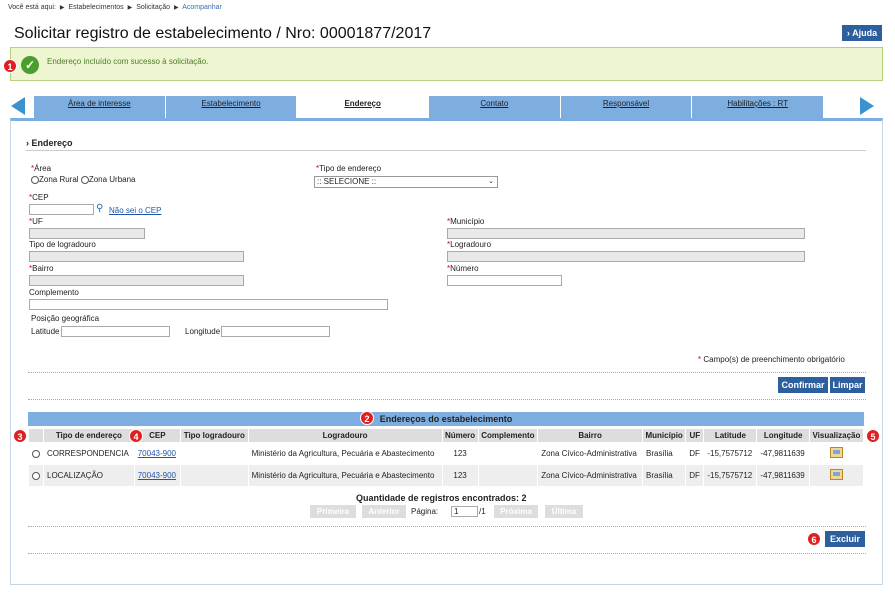 This screenshot has height=595, width=895. Describe the element at coordinates (464, 511) in the screenshot. I see `page-input: 1` at that location.